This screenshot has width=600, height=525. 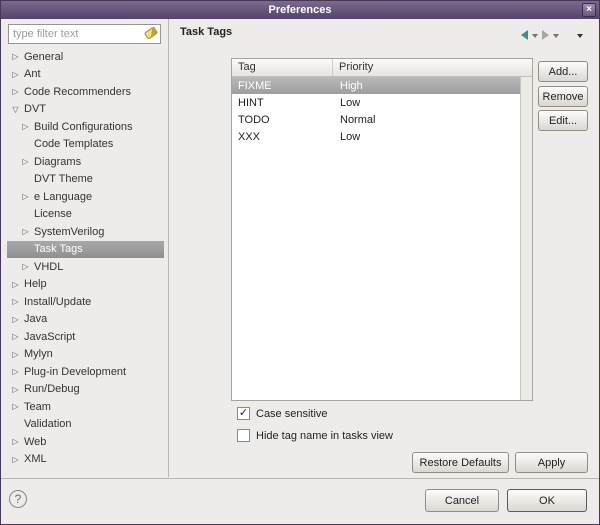 What do you see at coordinates (324, 435) in the screenshot?
I see `hide-tag-name-label: Hide tag name in tasks view` at bounding box center [324, 435].